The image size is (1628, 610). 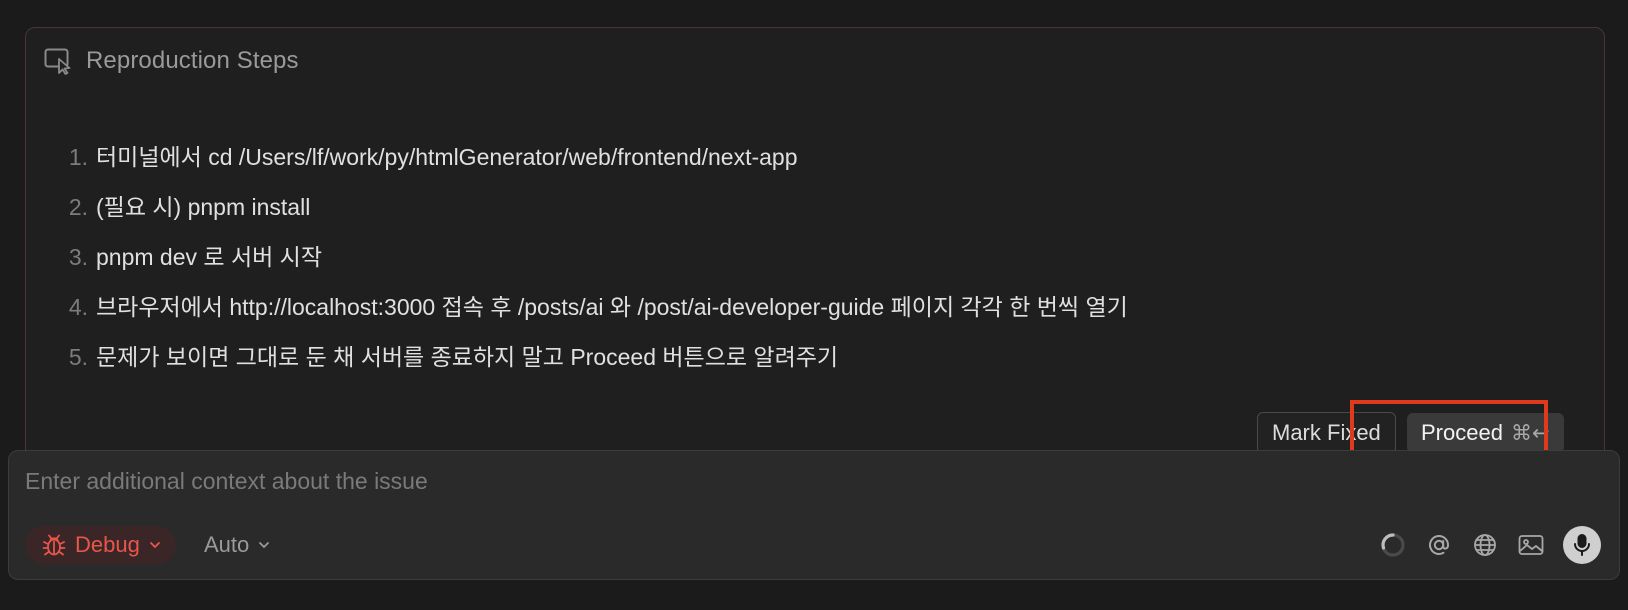 What do you see at coordinates (227, 544) in the screenshot?
I see `model-label: Auto` at bounding box center [227, 544].